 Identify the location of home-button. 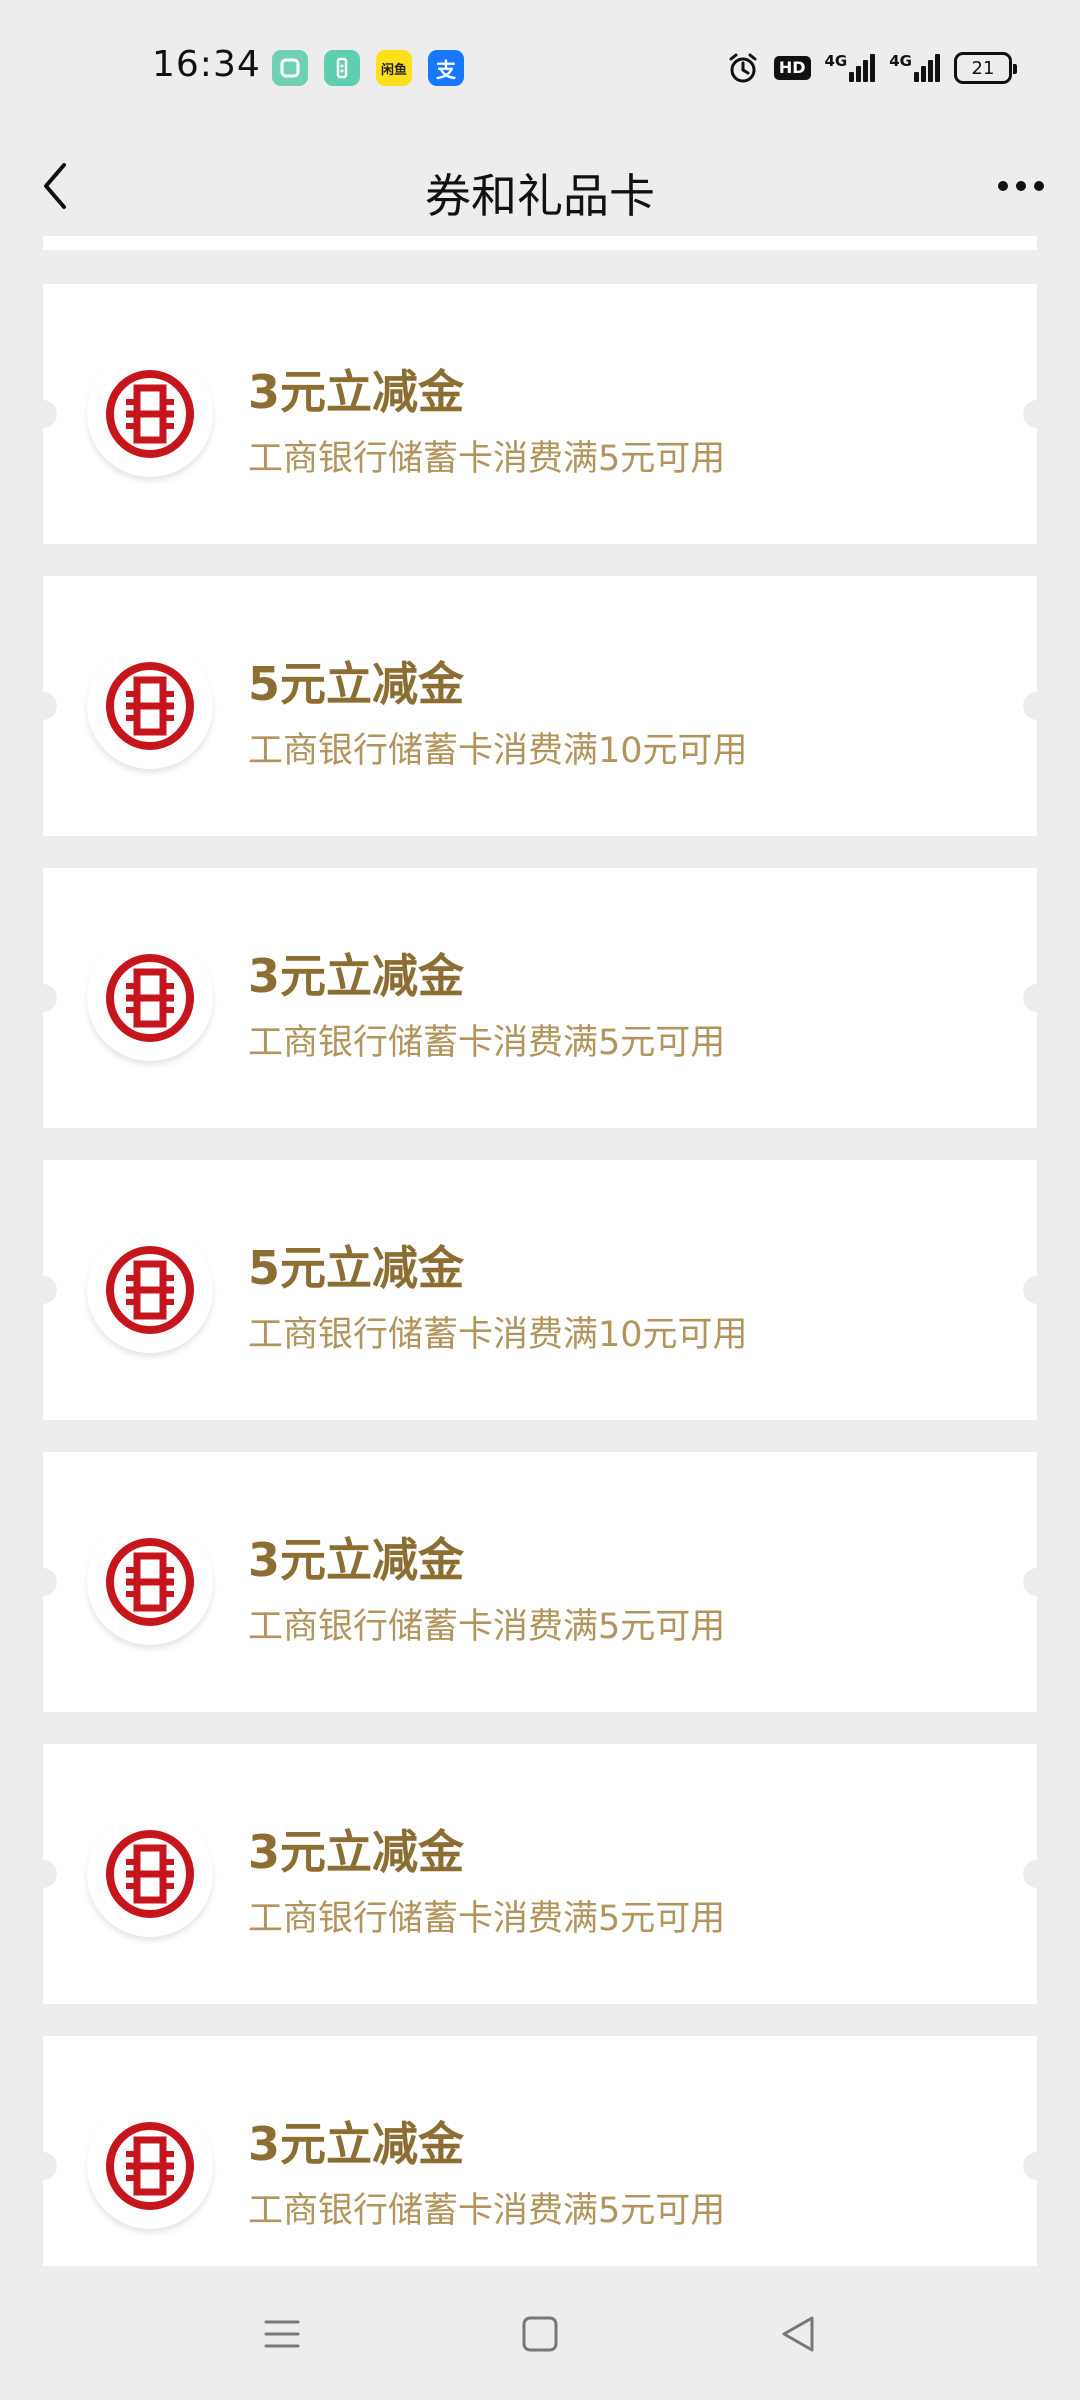
(540, 2334).